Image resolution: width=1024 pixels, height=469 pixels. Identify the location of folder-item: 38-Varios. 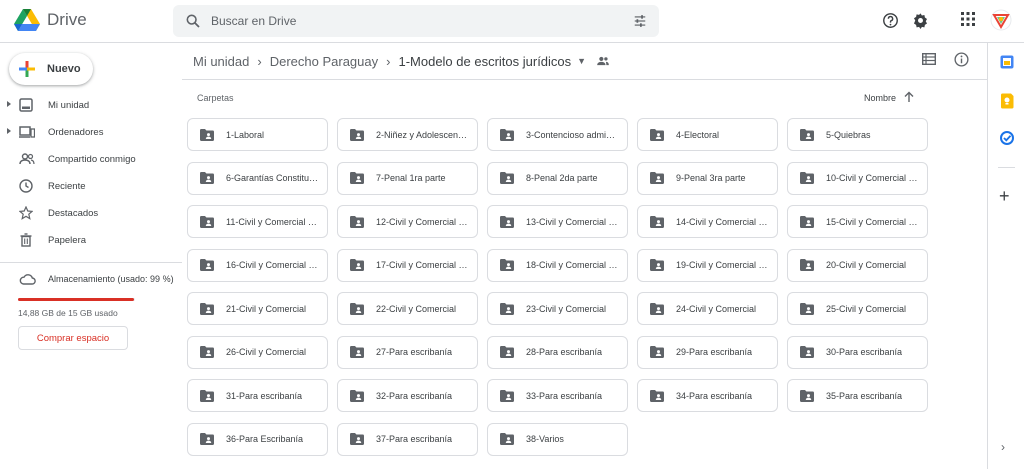
(557, 439).